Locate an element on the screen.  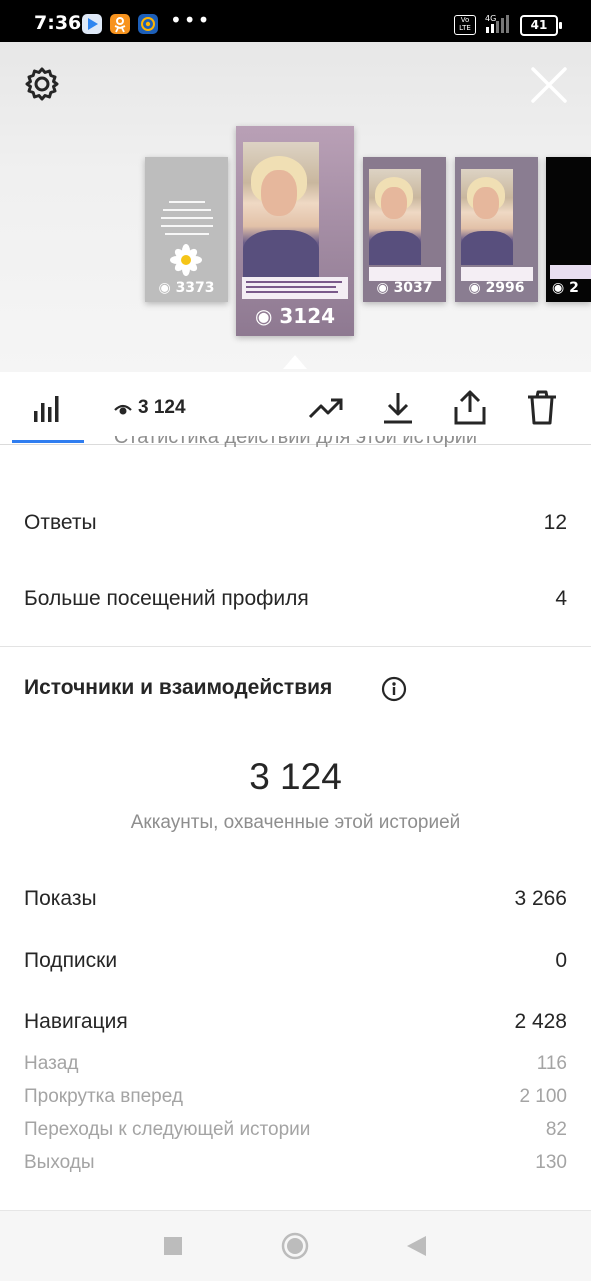
recents-icon is located at coordinates (173, 1248).